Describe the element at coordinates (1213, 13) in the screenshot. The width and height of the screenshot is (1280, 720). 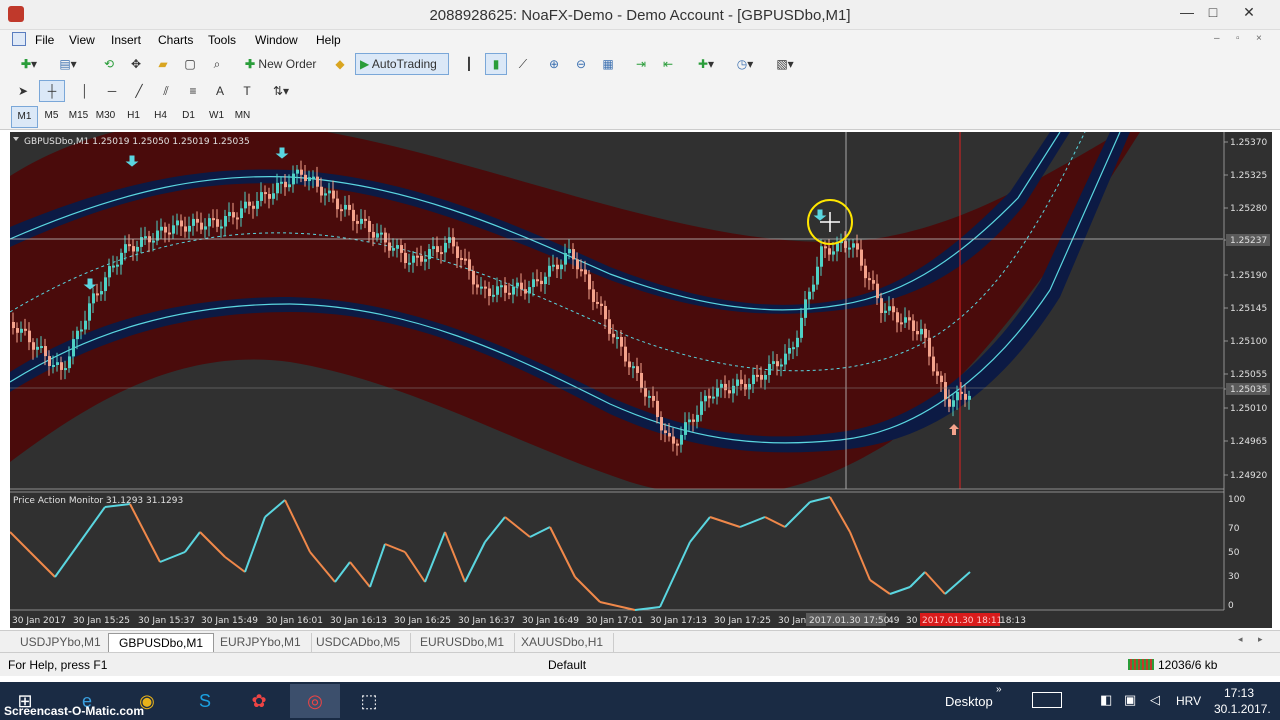
I see `maximize-button: □` at that location.